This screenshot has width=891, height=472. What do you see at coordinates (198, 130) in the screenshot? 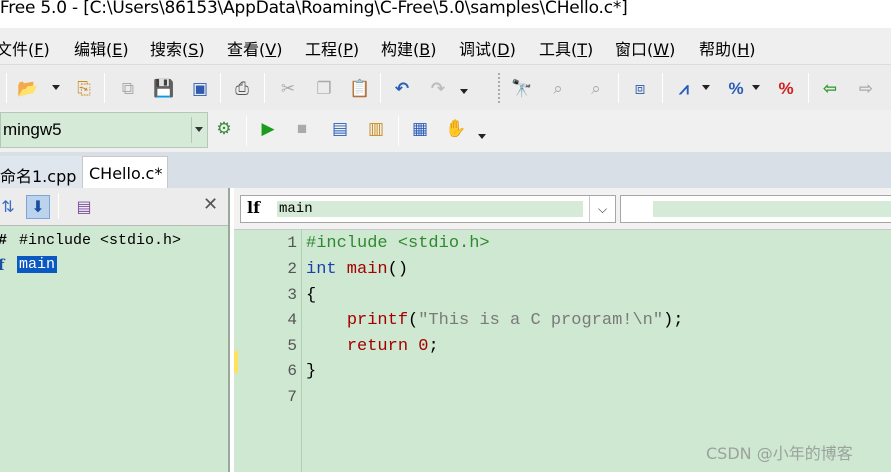
I see `chevron-down-icon` at bounding box center [198, 130].